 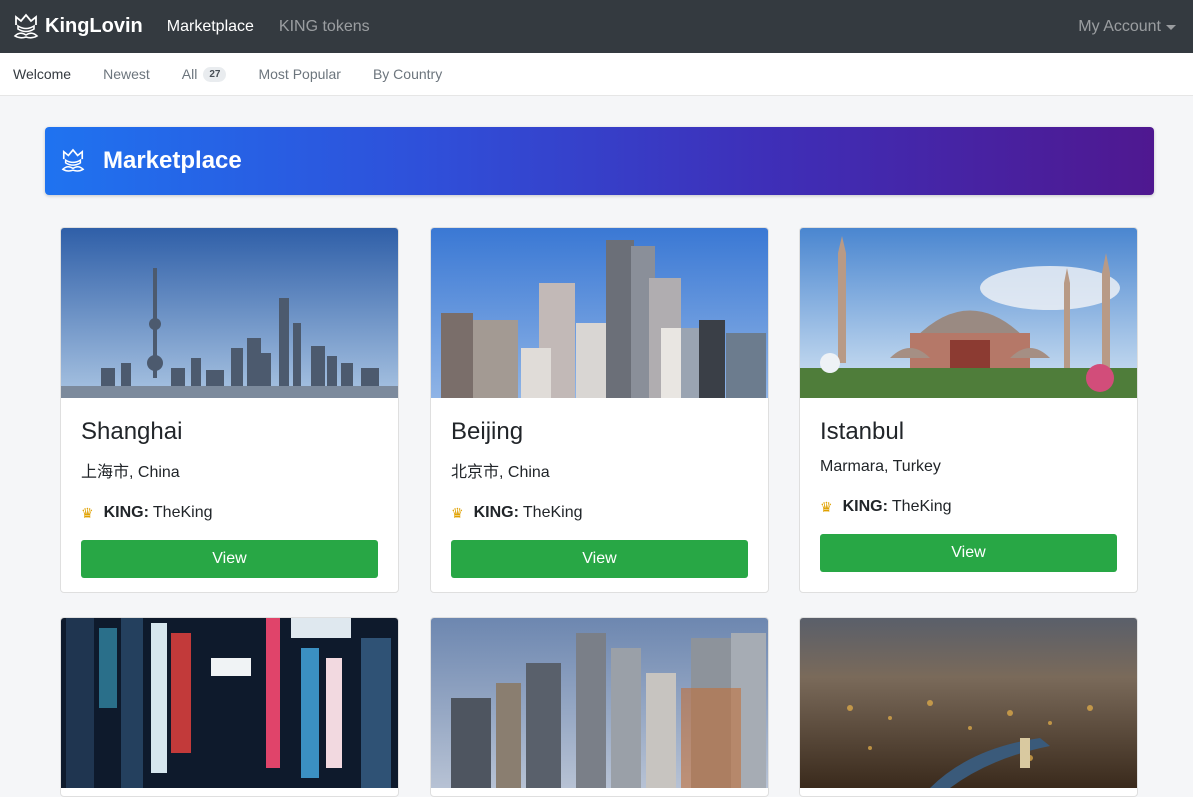 I want to click on city-evening-skyline-photo, so click(x=599, y=703).